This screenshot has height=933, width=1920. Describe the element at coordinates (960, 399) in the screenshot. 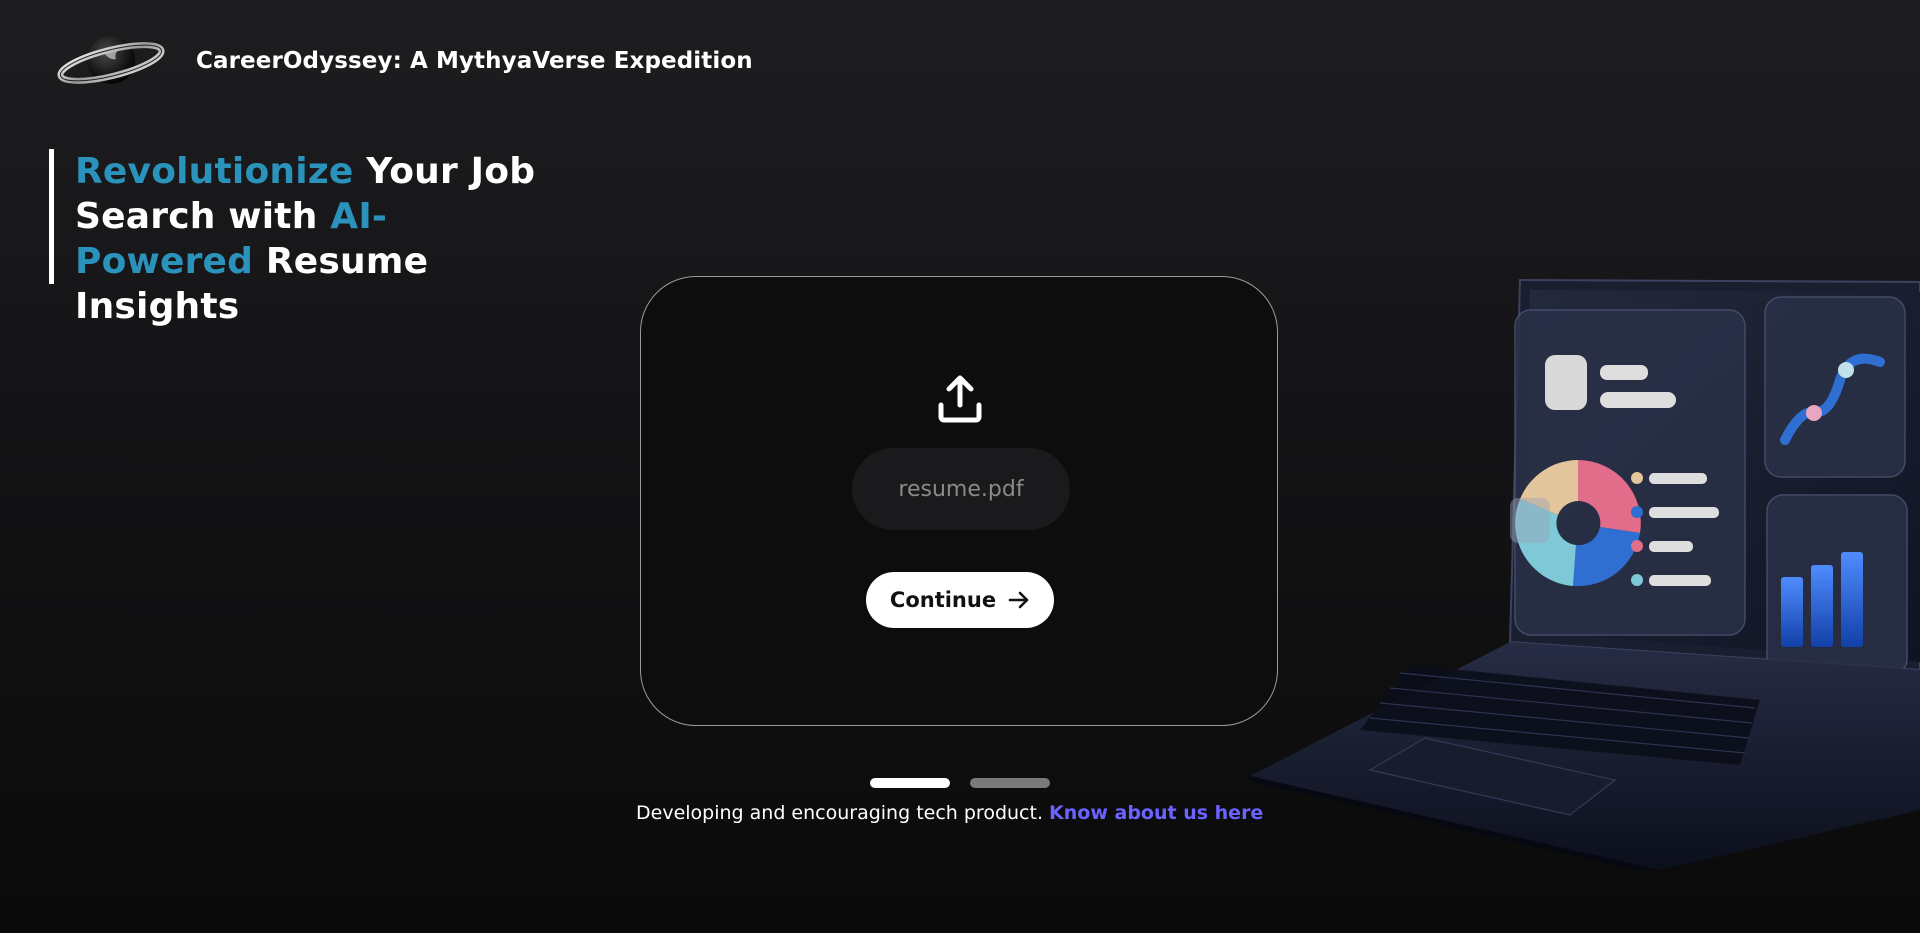

I see `upload-icon` at that location.